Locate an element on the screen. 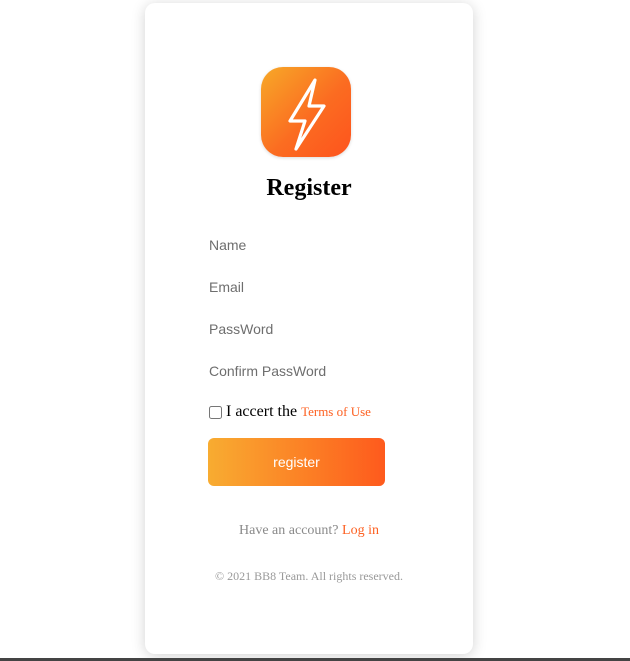 This screenshot has height=661, width=630. app-logo is located at coordinates (306, 112).